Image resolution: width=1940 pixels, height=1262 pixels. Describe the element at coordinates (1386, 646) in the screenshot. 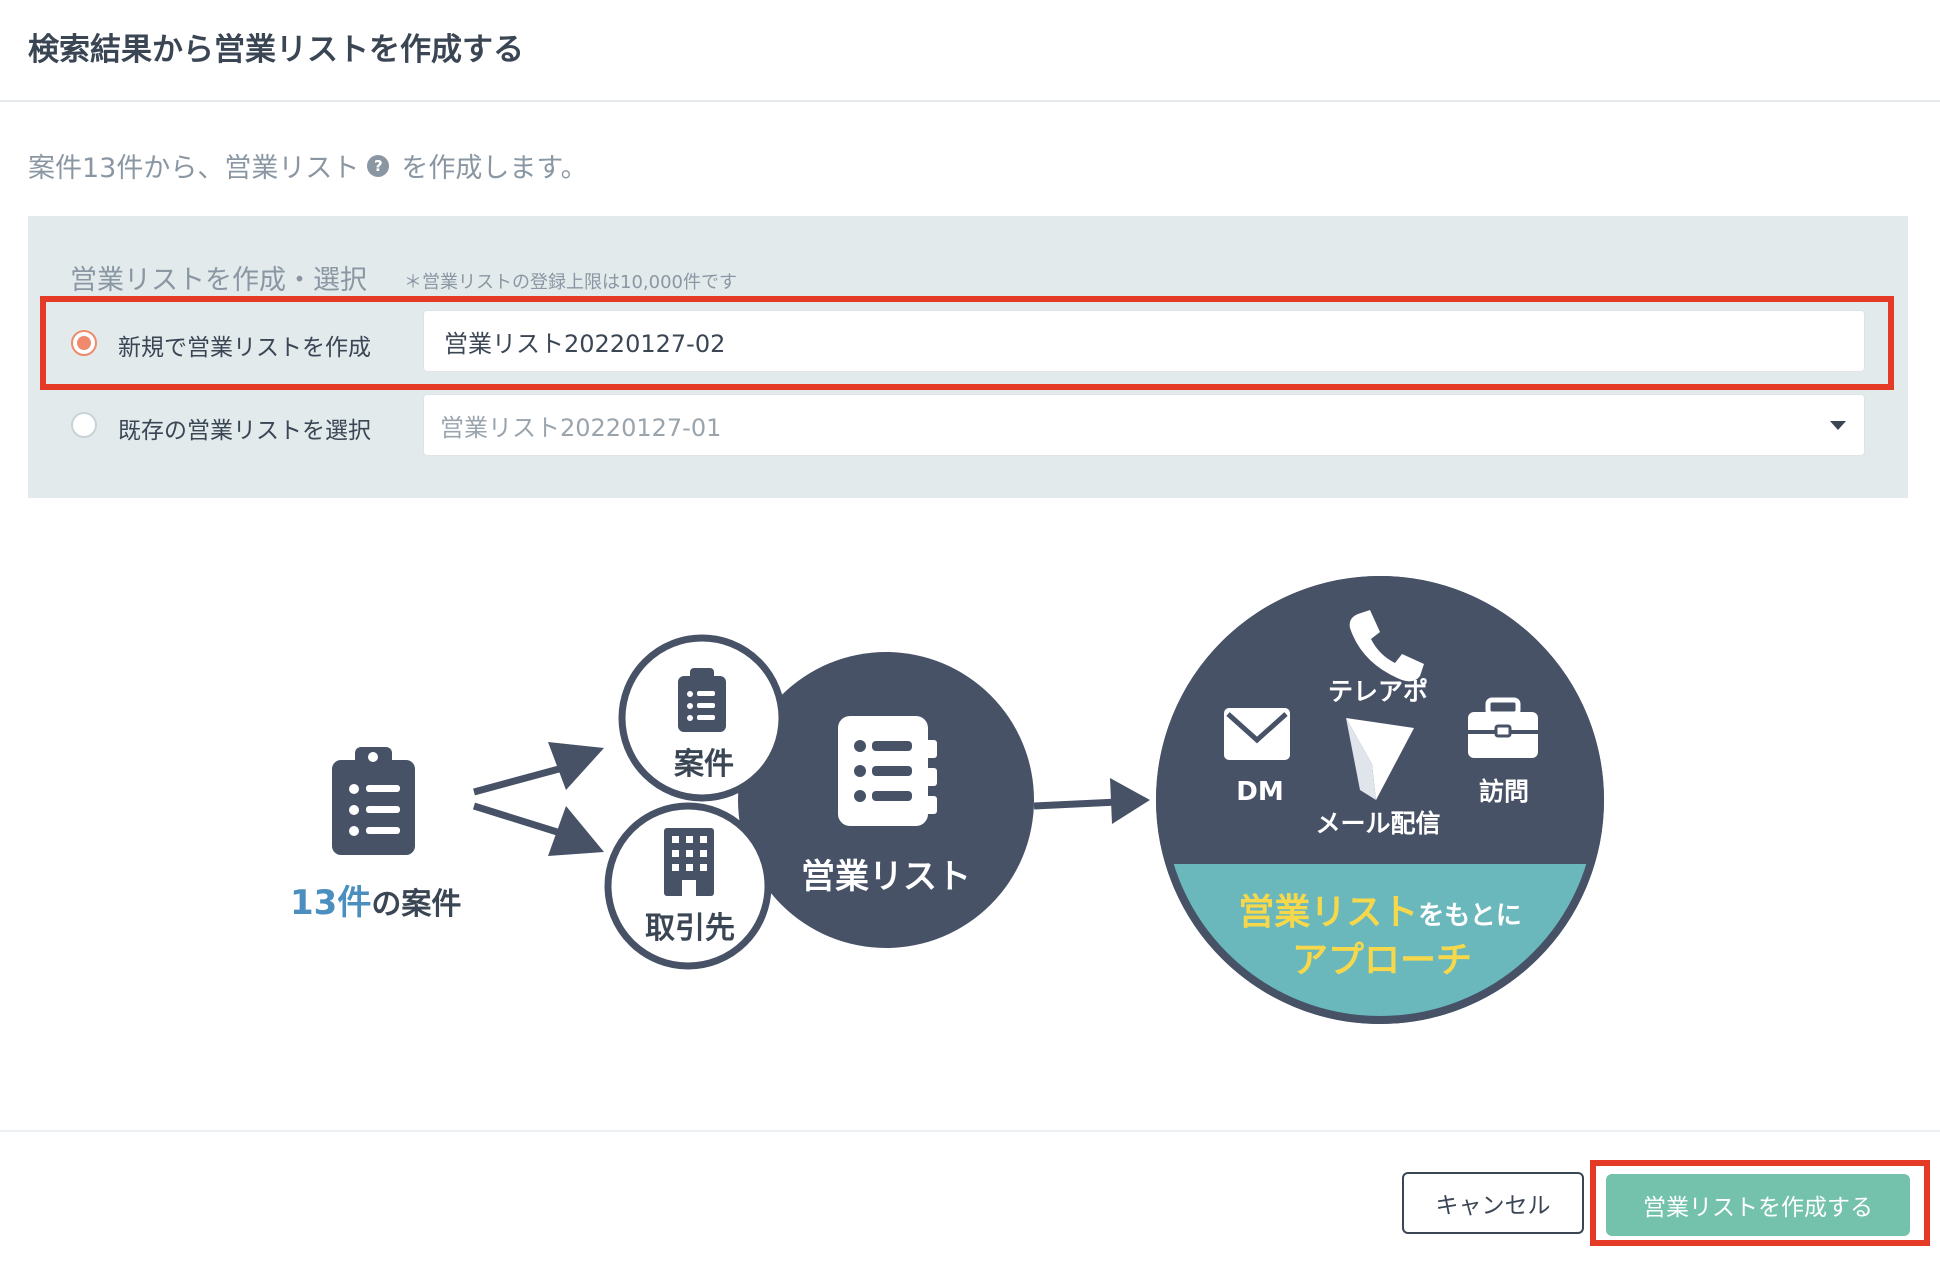

I see `phone-icon` at that location.